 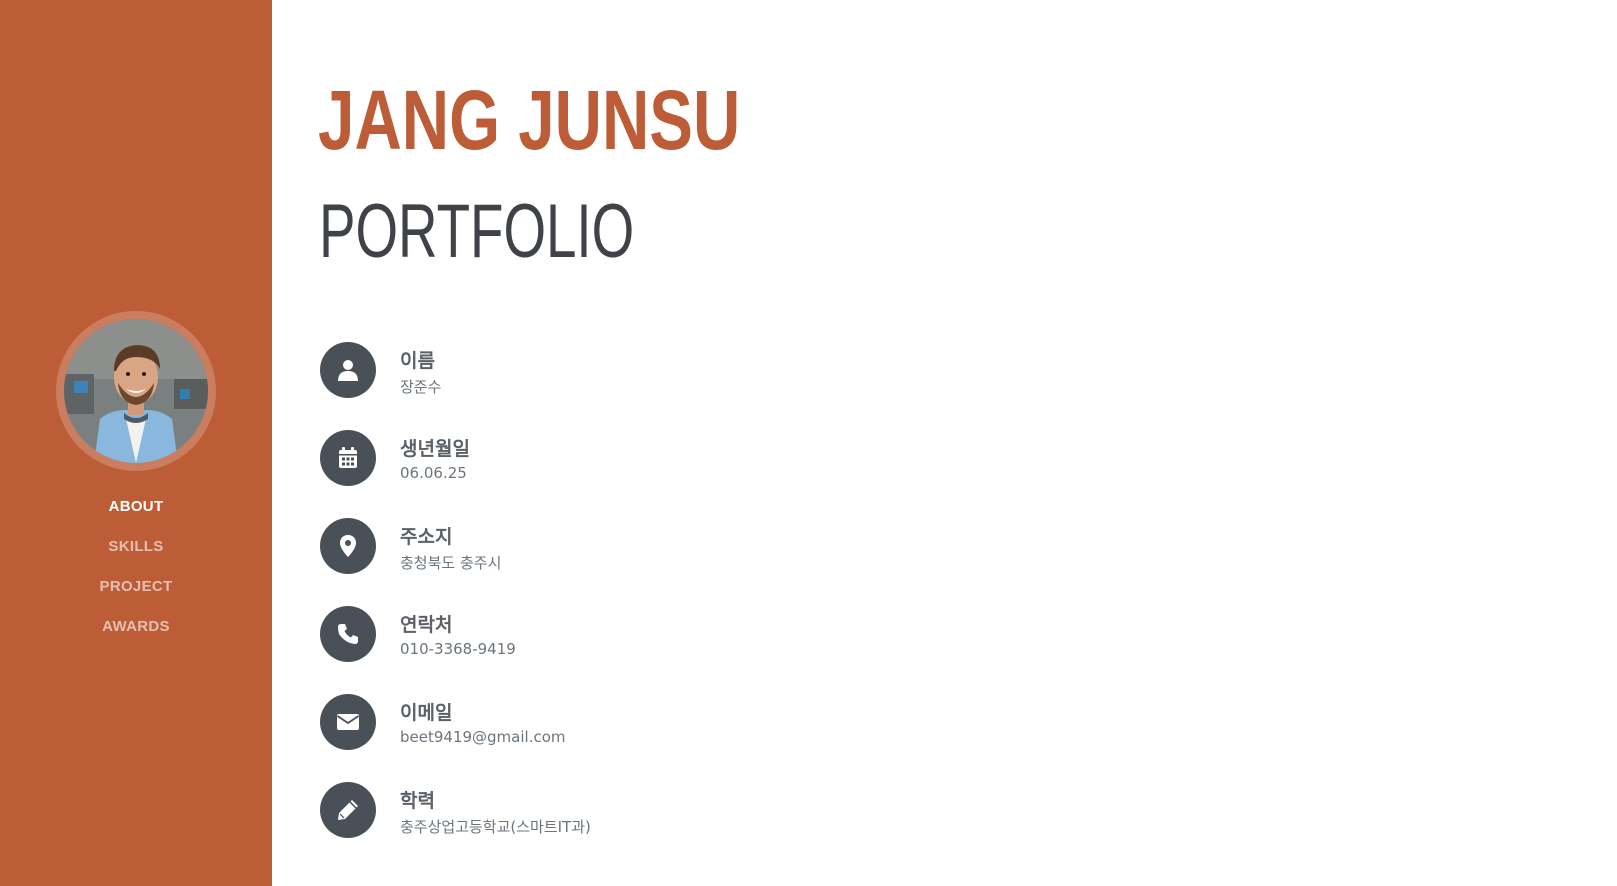 What do you see at coordinates (433, 473) in the screenshot?
I see `info-value: 06.06.25` at bounding box center [433, 473].